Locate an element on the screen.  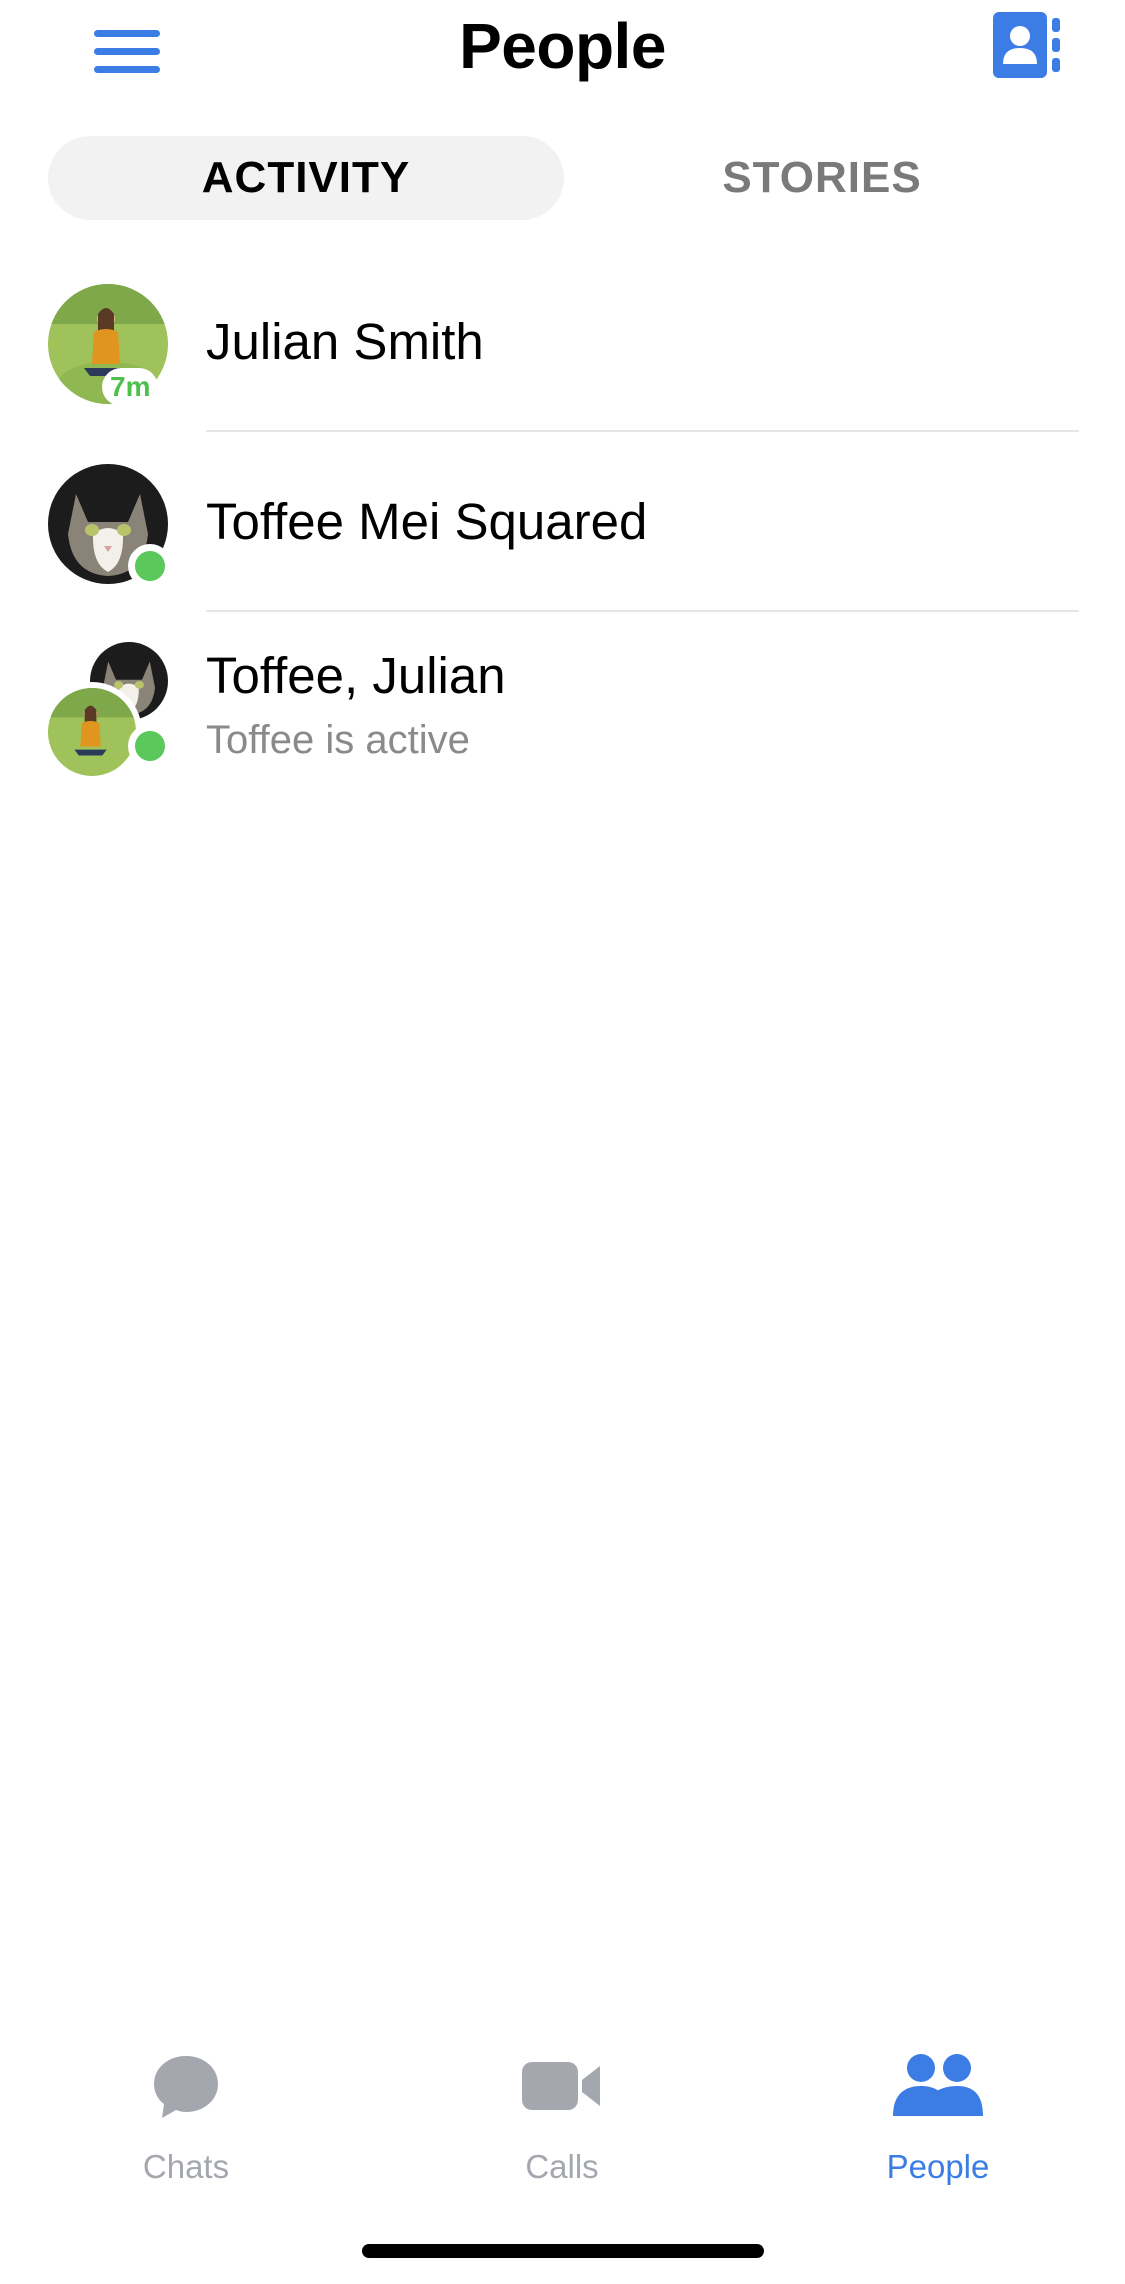
list-item: Toffee, Julian Toffee is active is located at coordinates (562, 715).